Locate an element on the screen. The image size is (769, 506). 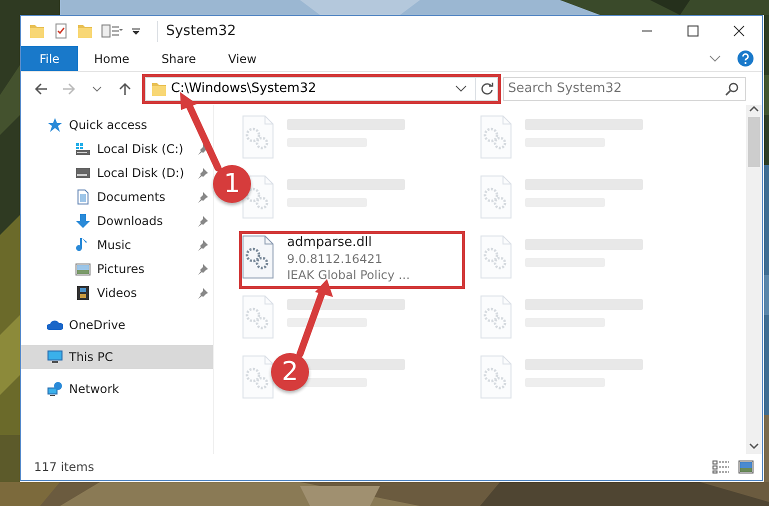
refresh-icon is located at coordinates (487, 89).